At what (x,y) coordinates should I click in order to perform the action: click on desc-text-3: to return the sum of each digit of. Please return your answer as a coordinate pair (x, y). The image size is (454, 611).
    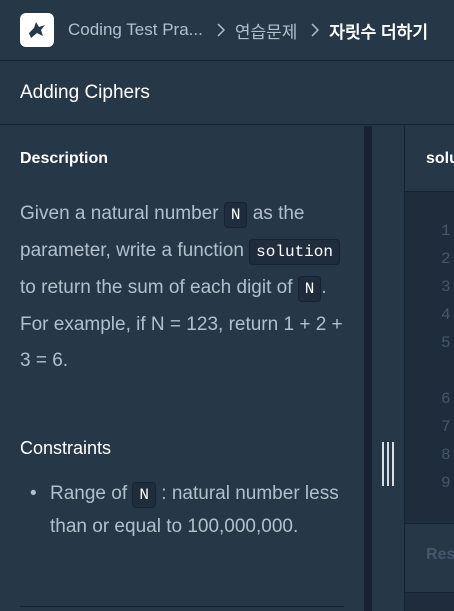
    Looking at the image, I should click on (159, 287).